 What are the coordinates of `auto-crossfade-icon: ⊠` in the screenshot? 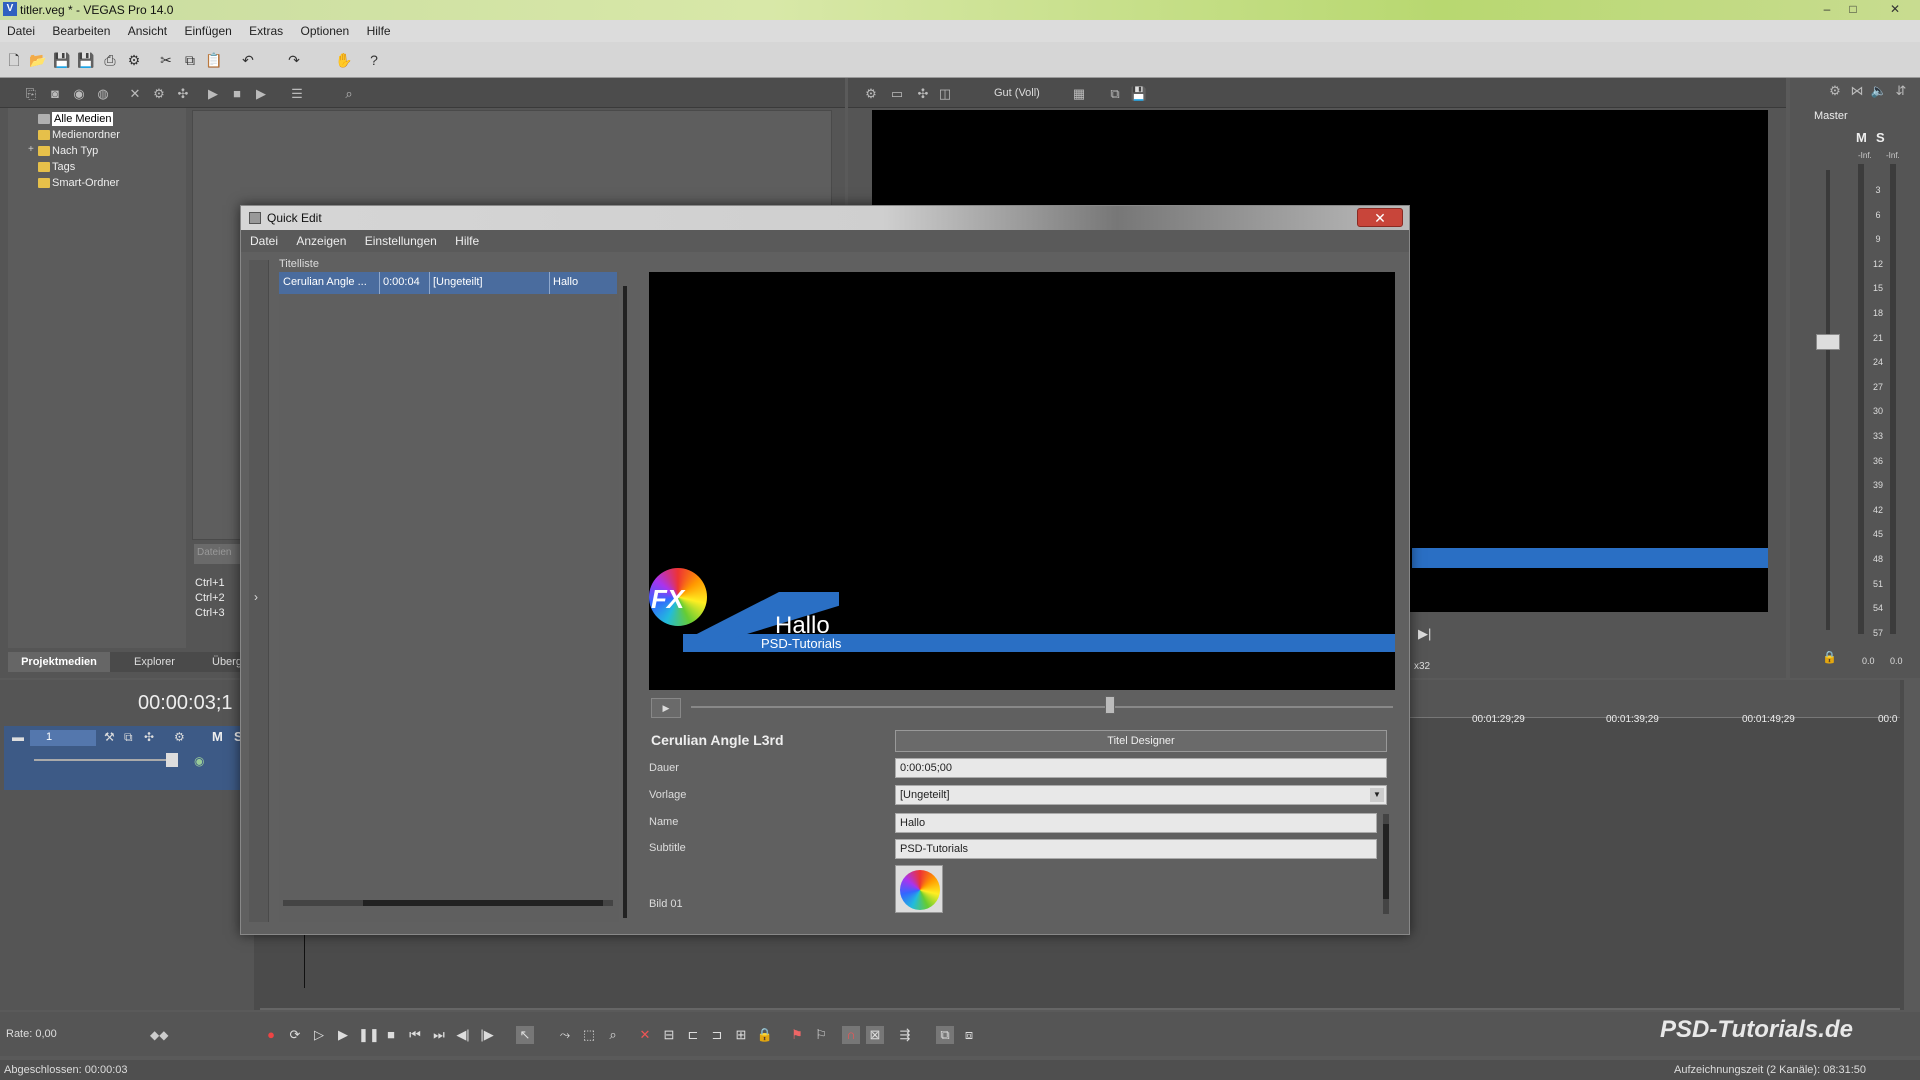 It's located at (875, 1035).